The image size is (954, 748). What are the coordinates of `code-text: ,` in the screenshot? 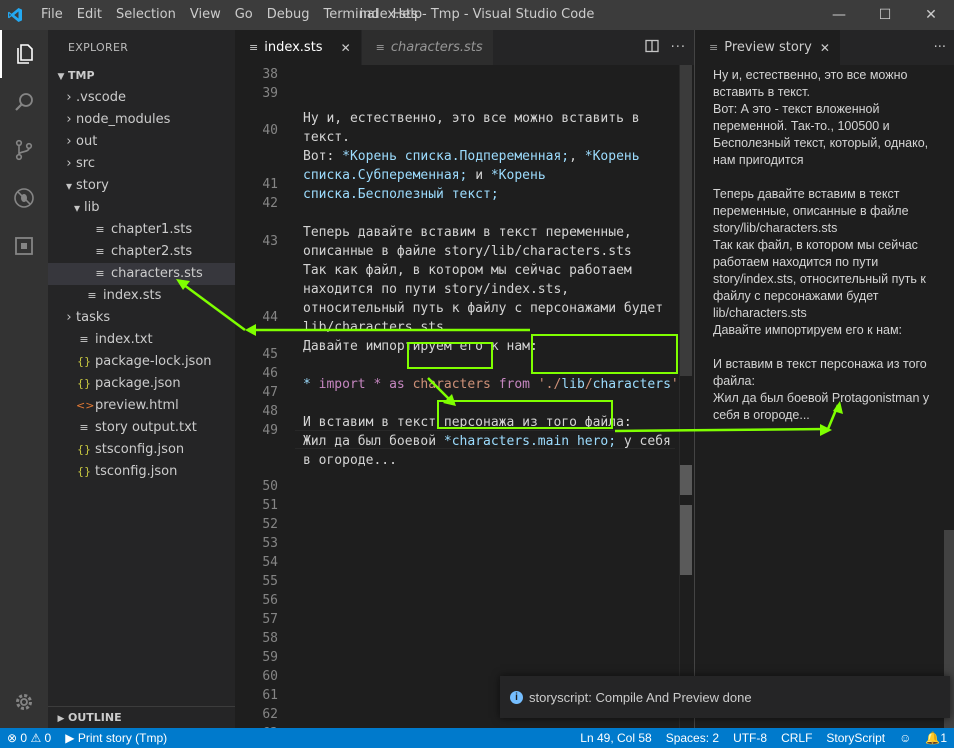 It's located at (577, 156).